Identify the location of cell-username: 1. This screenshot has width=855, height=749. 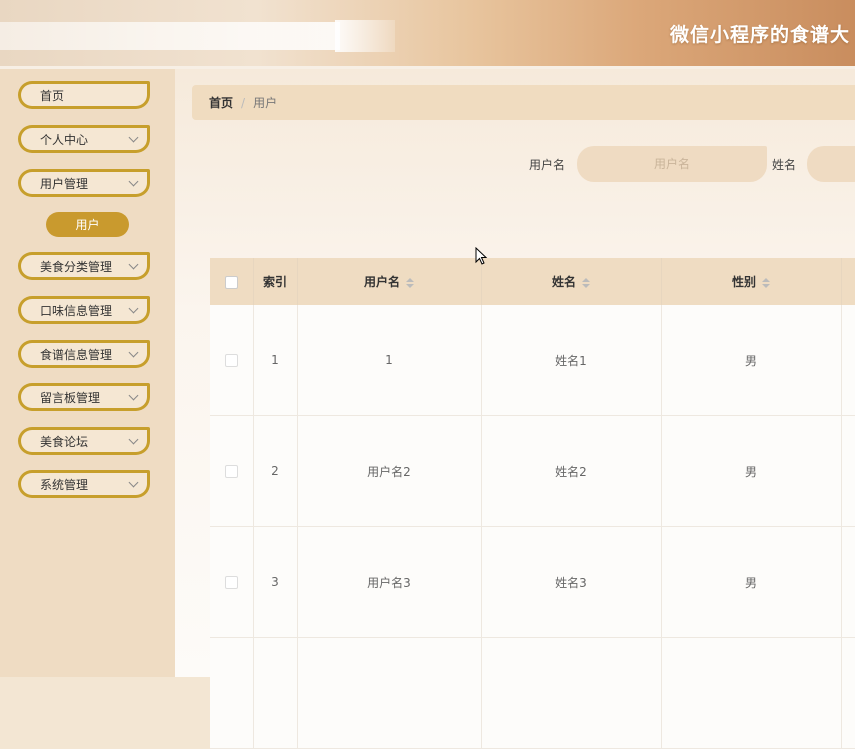
(389, 360).